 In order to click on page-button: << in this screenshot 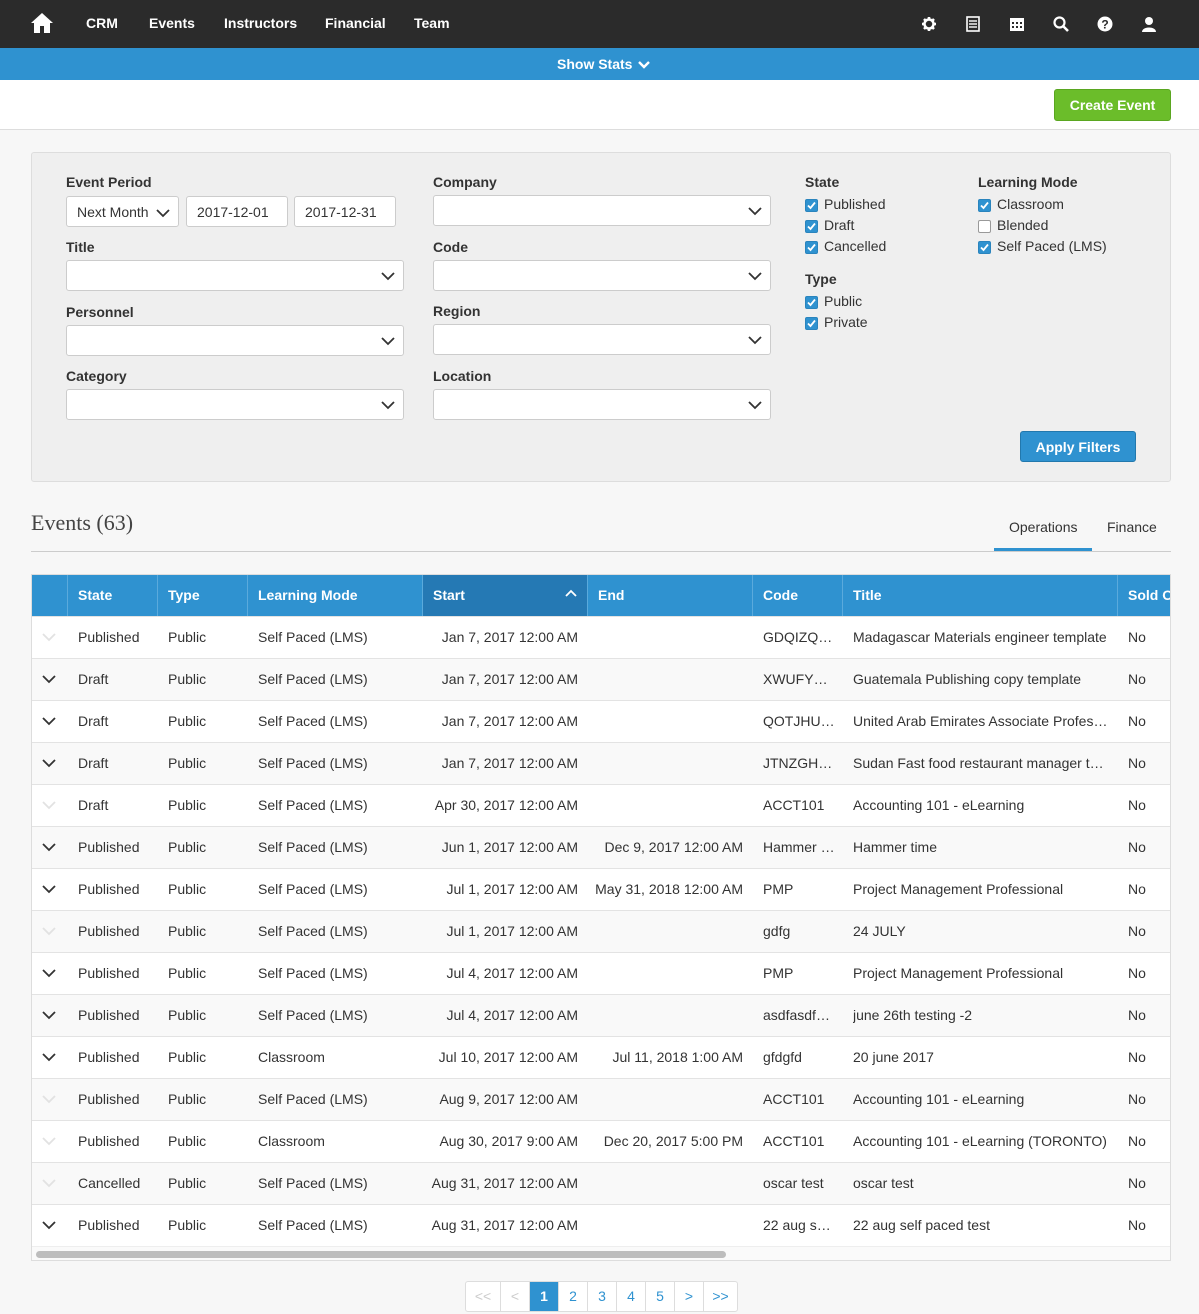, I will do `click(483, 1296)`.